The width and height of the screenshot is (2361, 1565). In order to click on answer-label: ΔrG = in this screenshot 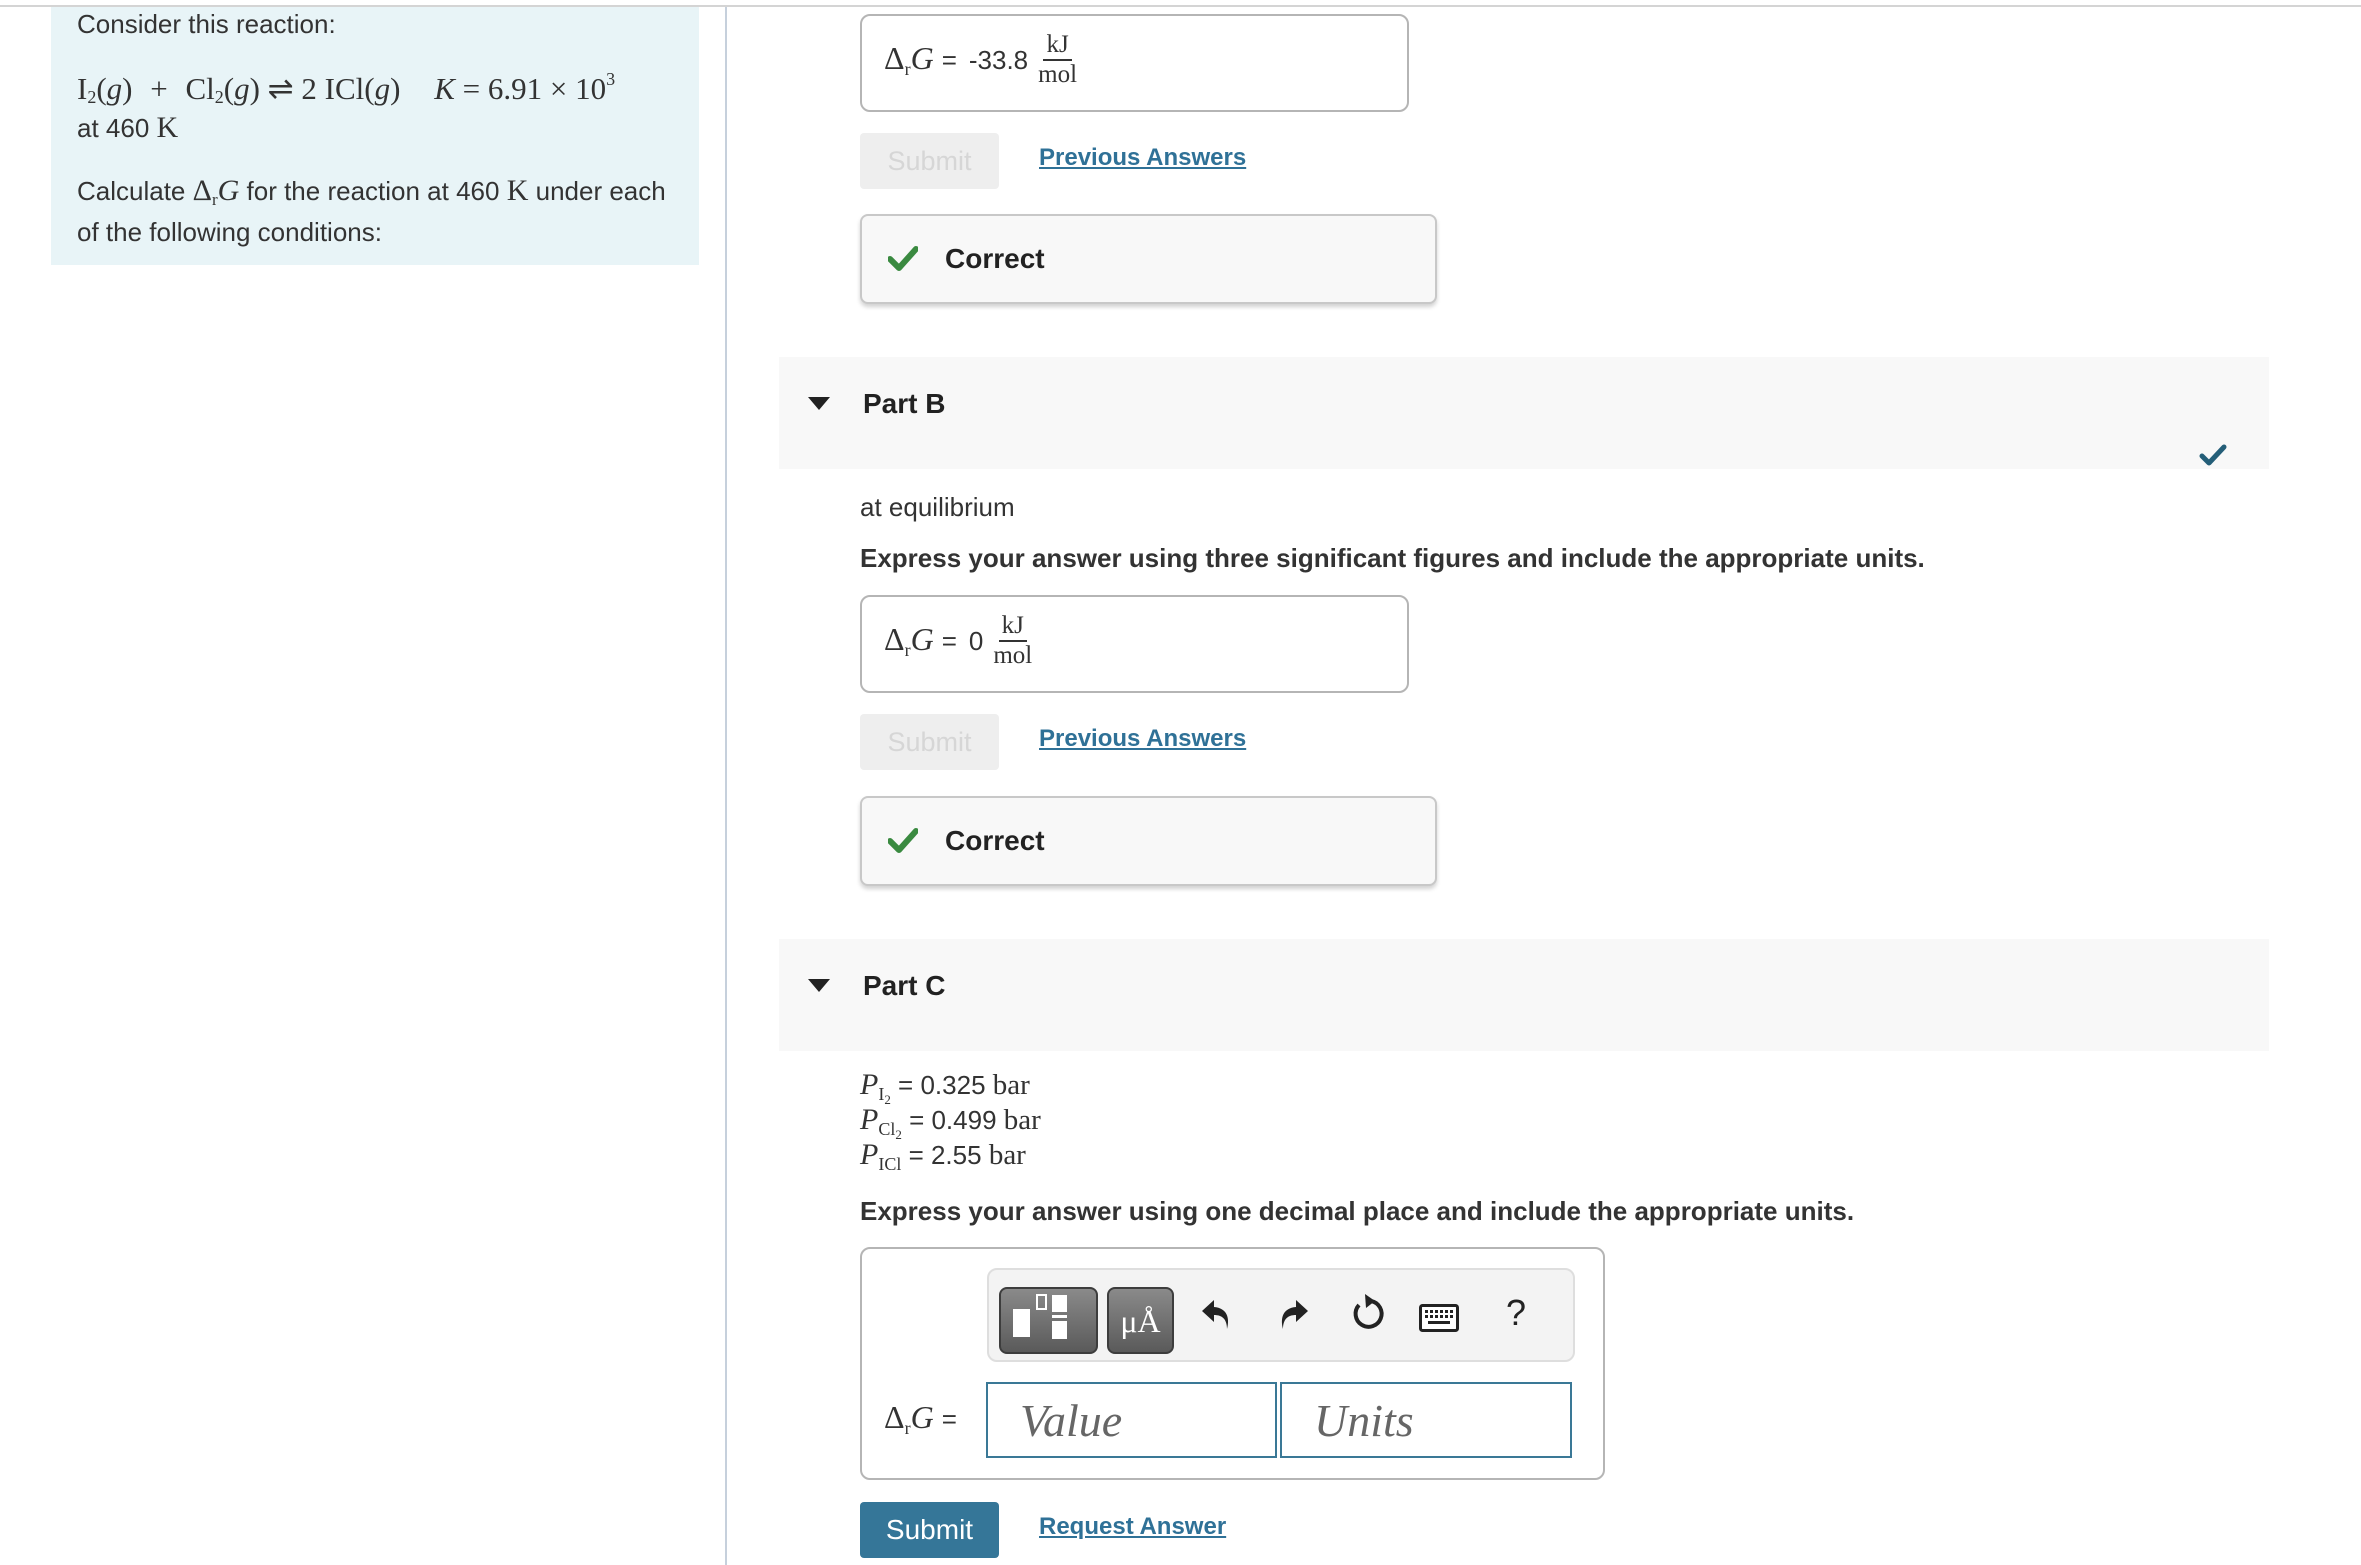, I will do `click(920, 1419)`.